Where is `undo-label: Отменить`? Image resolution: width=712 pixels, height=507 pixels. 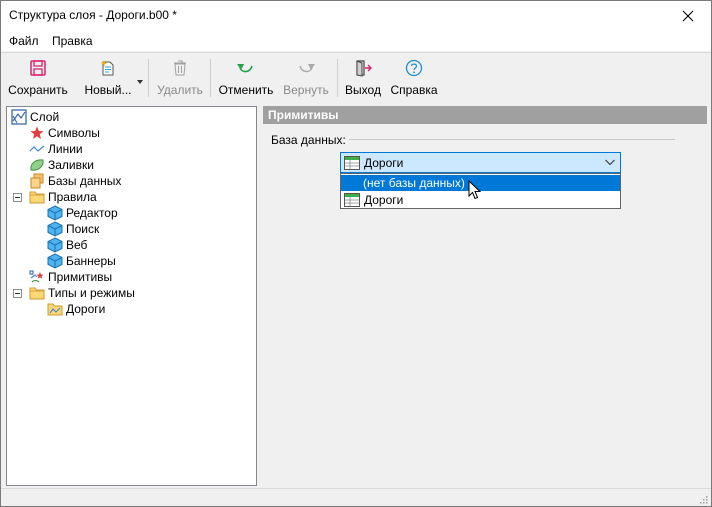 undo-label: Отменить is located at coordinates (246, 90).